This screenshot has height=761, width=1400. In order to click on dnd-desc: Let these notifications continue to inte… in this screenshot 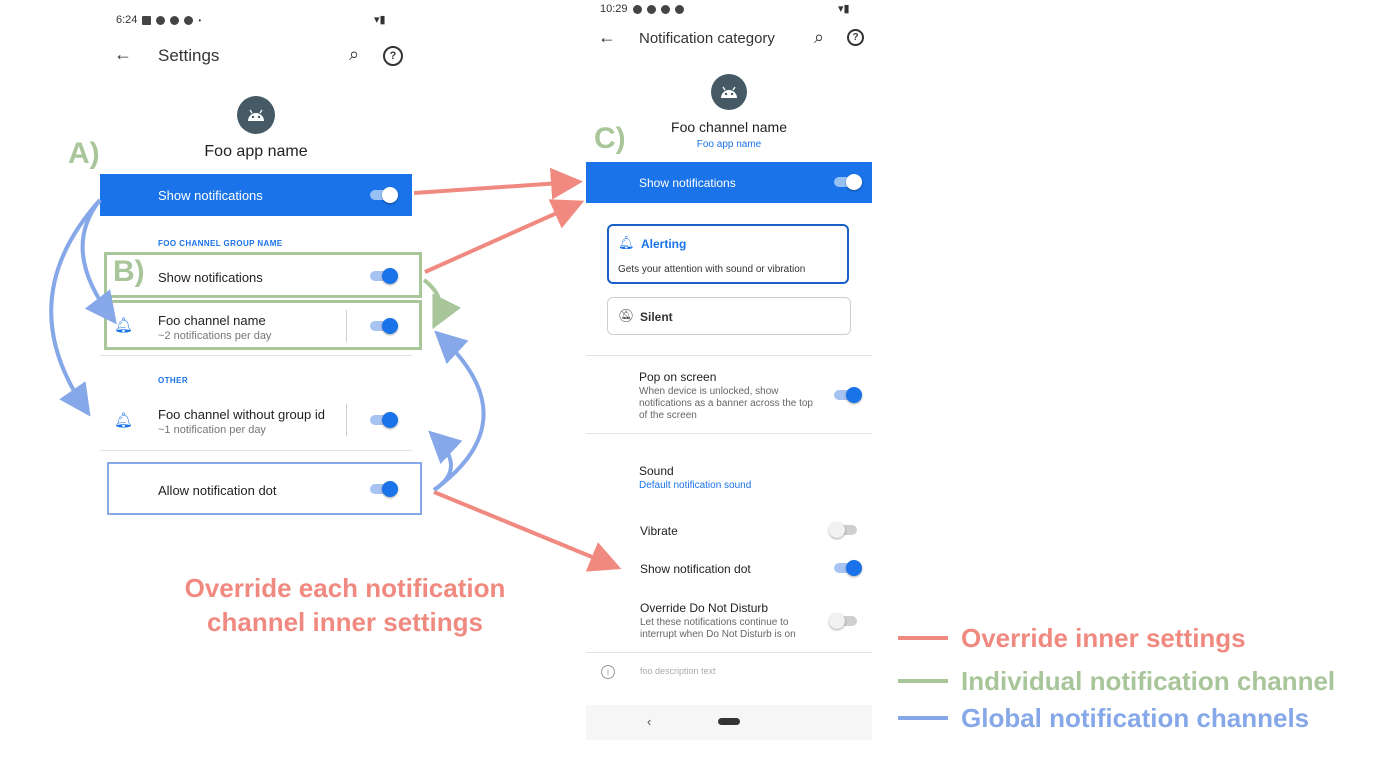, I will do `click(718, 628)`.